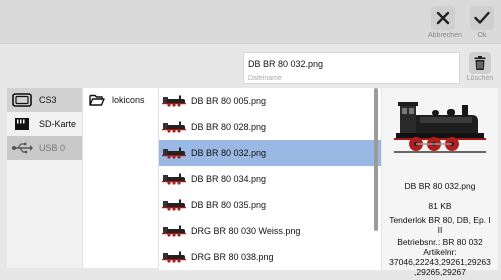 The width and height of the screenshot is (501, 280). Describe the element at coordinates (482, 17) in the screenshot. I see `checkmark-icon` at that location.